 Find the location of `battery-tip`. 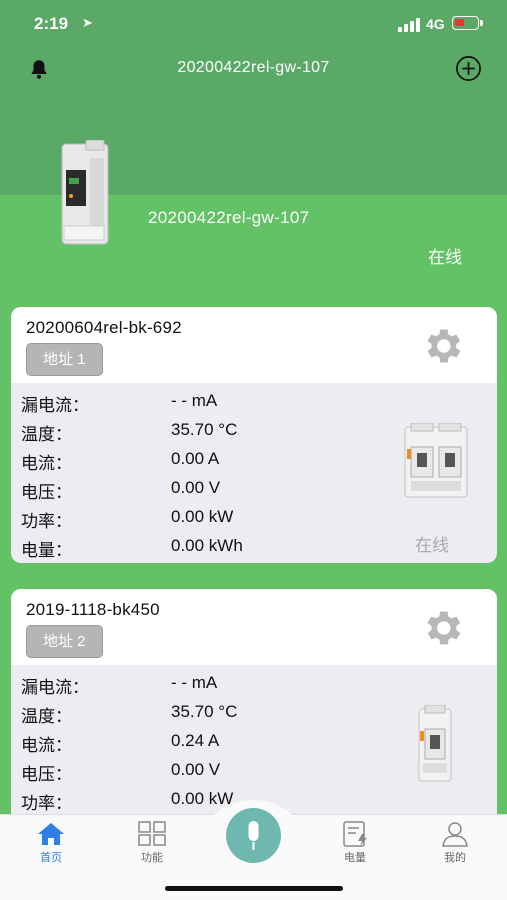

battery-tip is located at coordinates (481, 23).